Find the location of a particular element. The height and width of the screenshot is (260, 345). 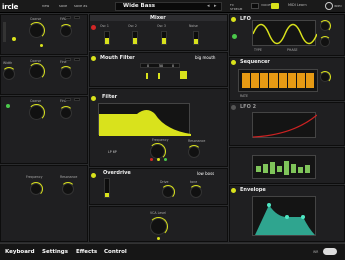

osc1-coarse-label: Coarse is located at coordinates (36, 19).